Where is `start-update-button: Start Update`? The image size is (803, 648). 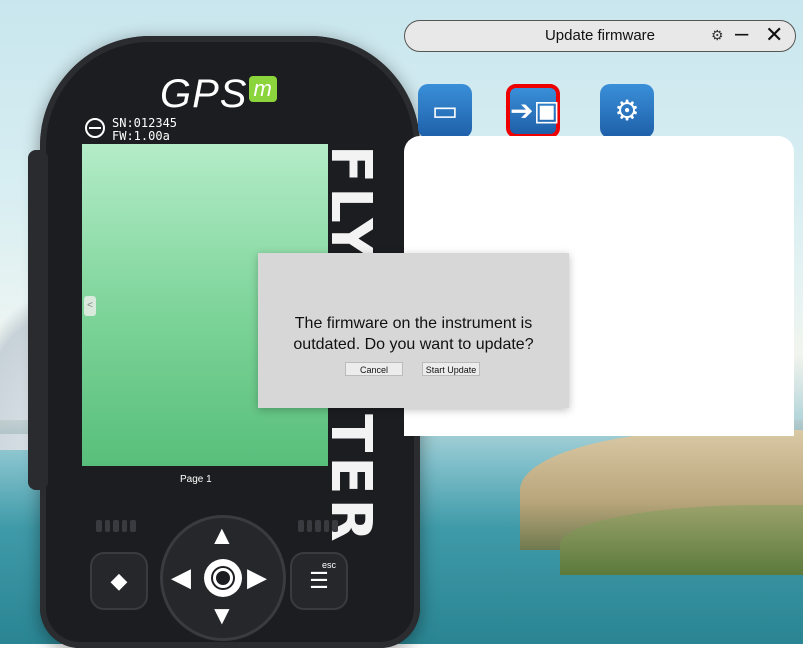 start-update-button: Start Update is located at coordinates (451, 369).